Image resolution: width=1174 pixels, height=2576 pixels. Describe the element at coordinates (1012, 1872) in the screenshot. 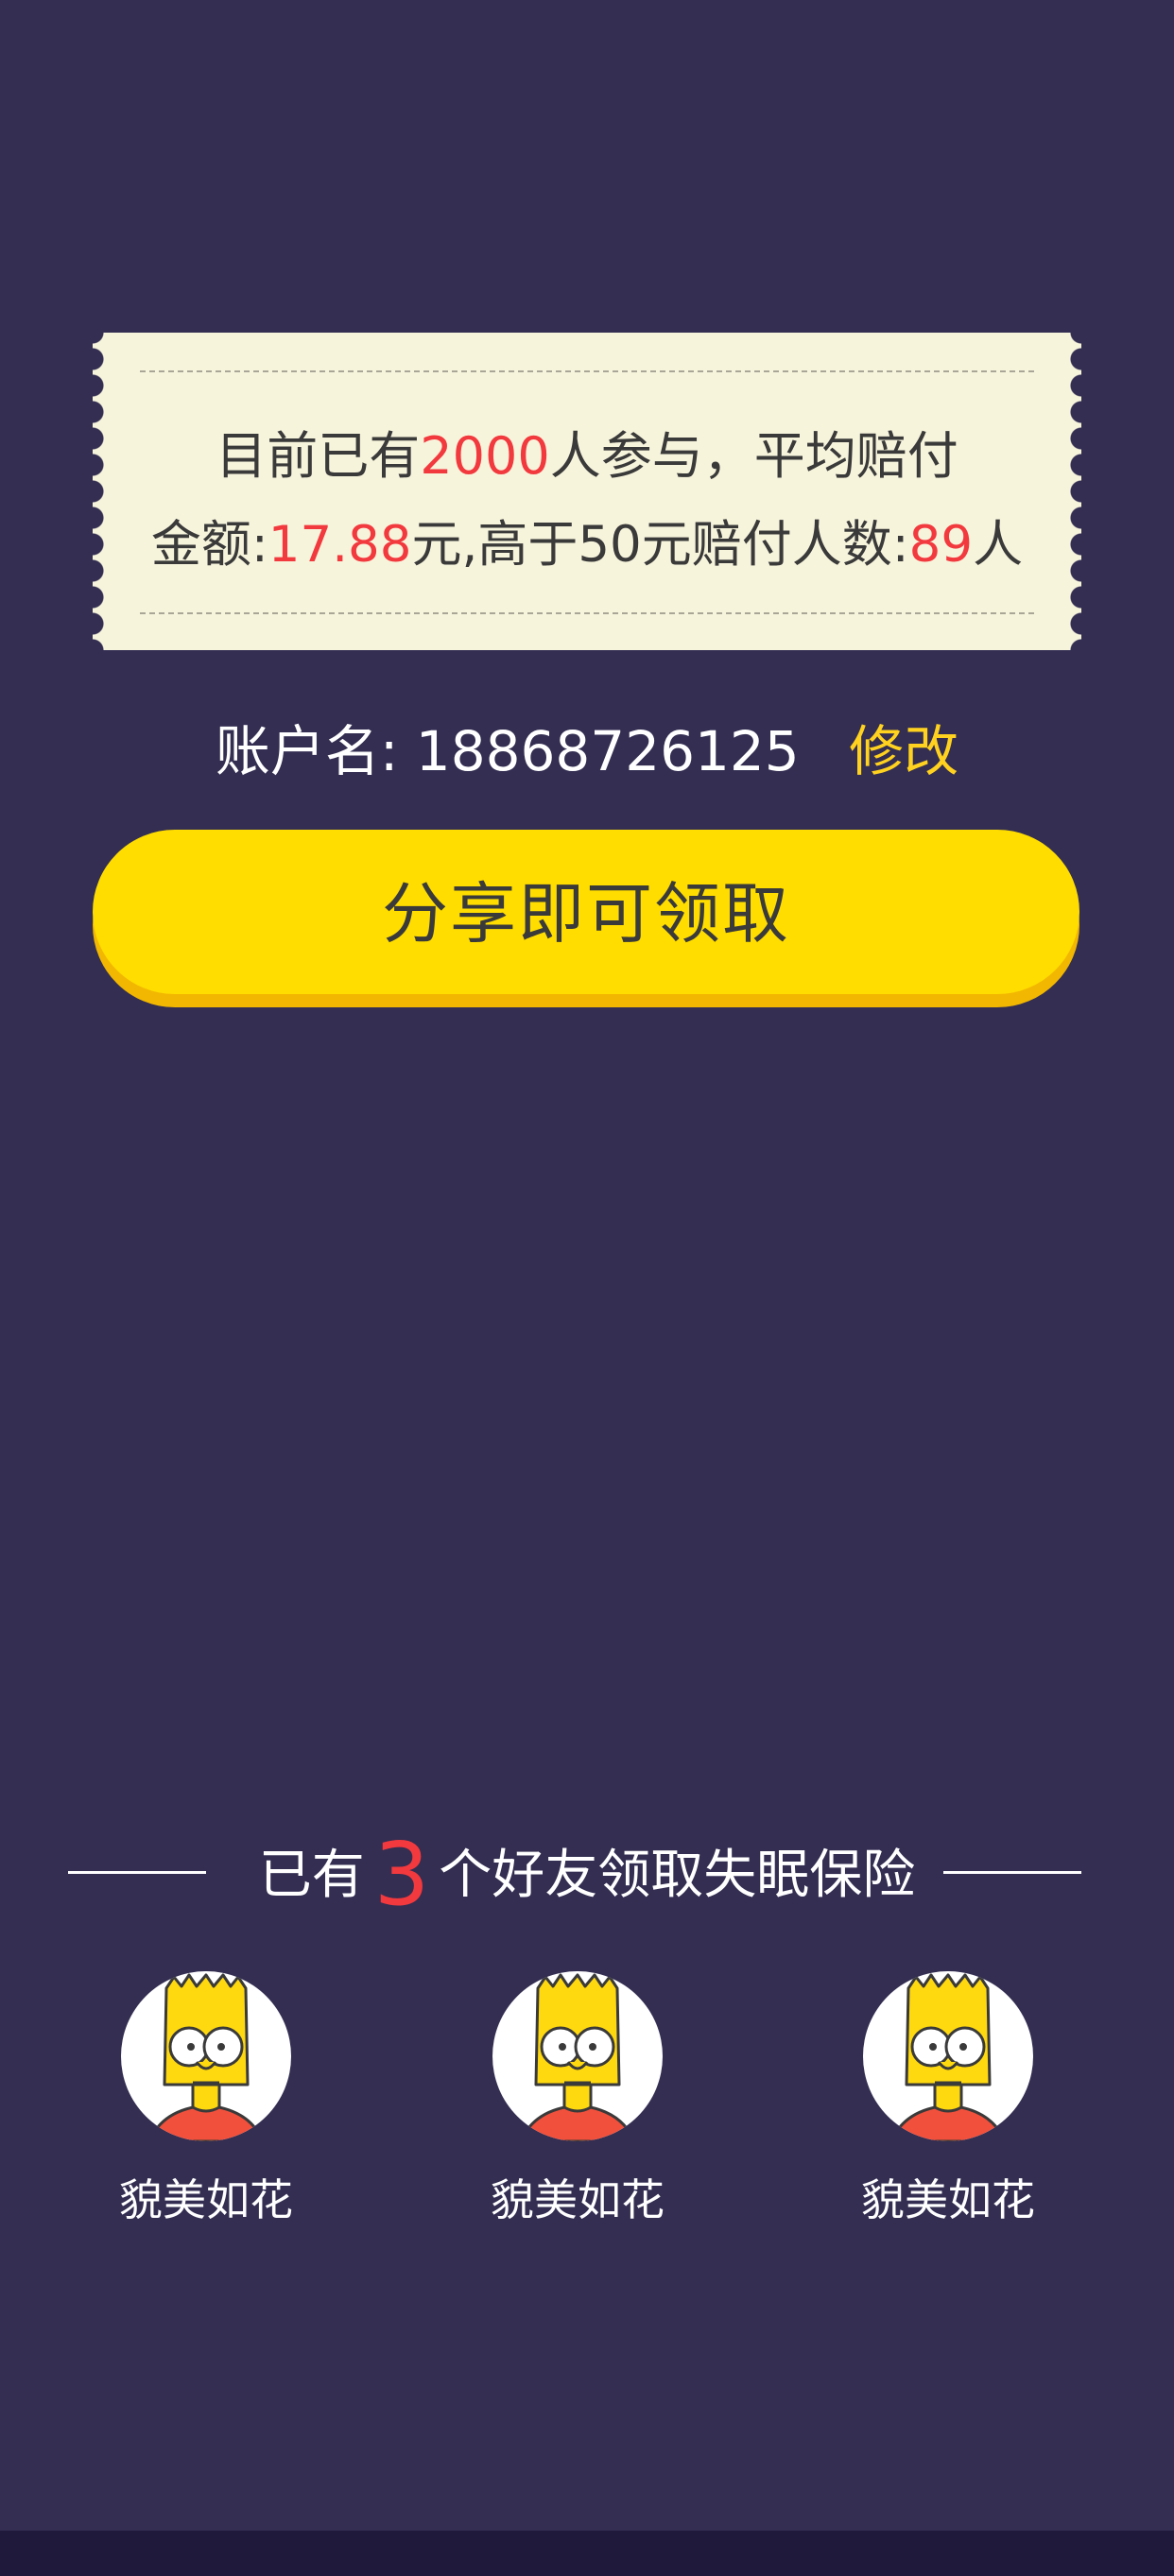

I see `divider-line-right` at that location.